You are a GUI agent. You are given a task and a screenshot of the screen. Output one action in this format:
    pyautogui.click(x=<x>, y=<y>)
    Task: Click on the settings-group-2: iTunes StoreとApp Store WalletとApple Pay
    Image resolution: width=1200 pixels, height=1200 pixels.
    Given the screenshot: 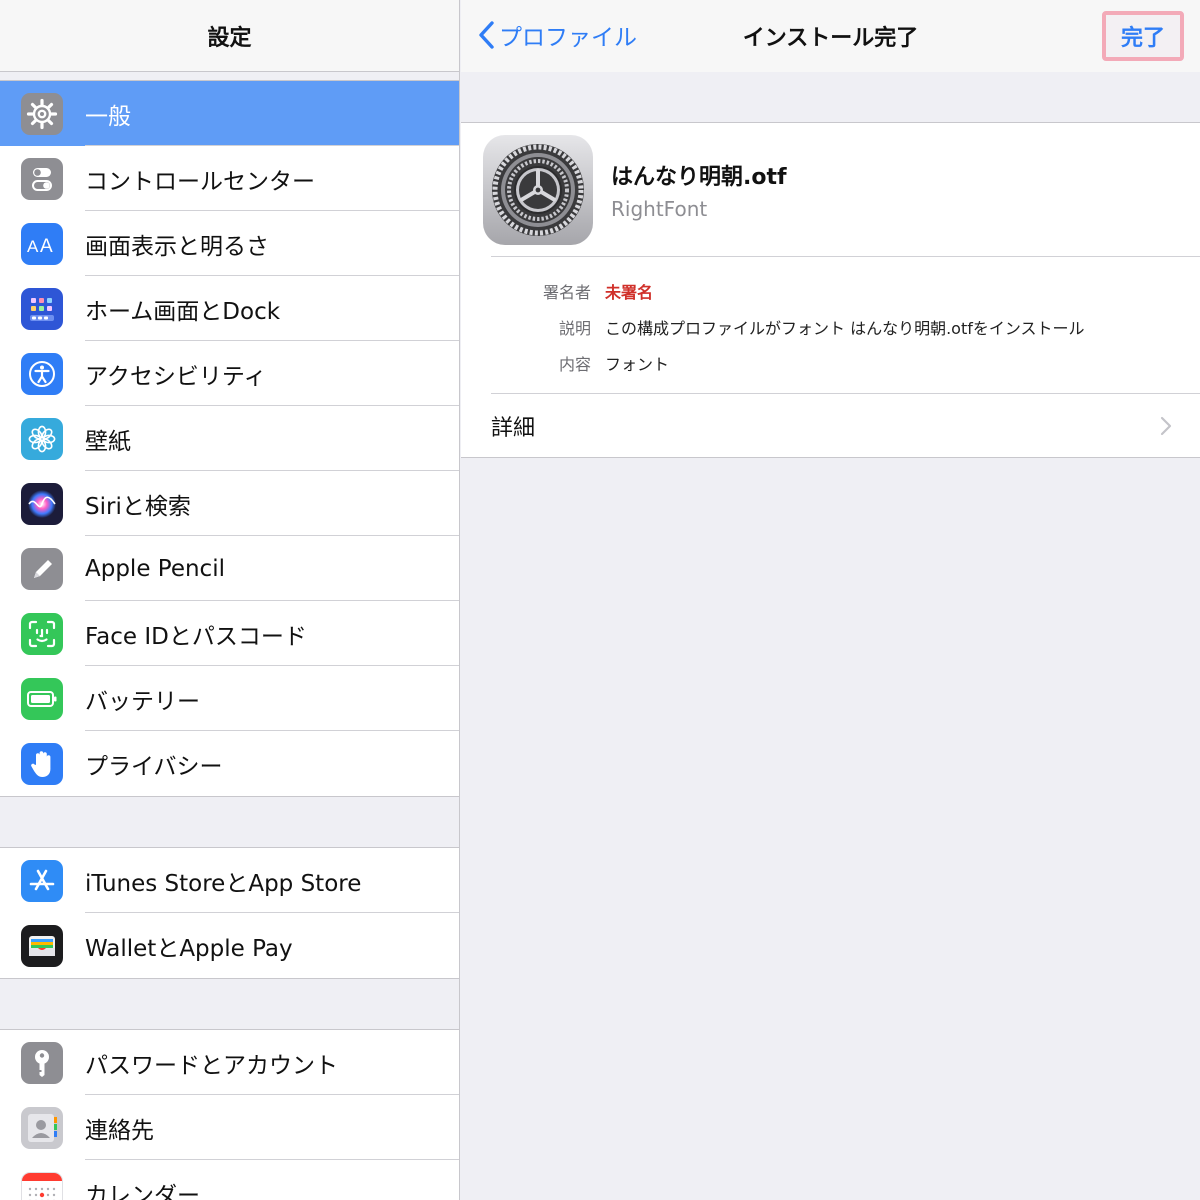 What is the action you would take?
    pyautogui.click(x=229, y=913)
    